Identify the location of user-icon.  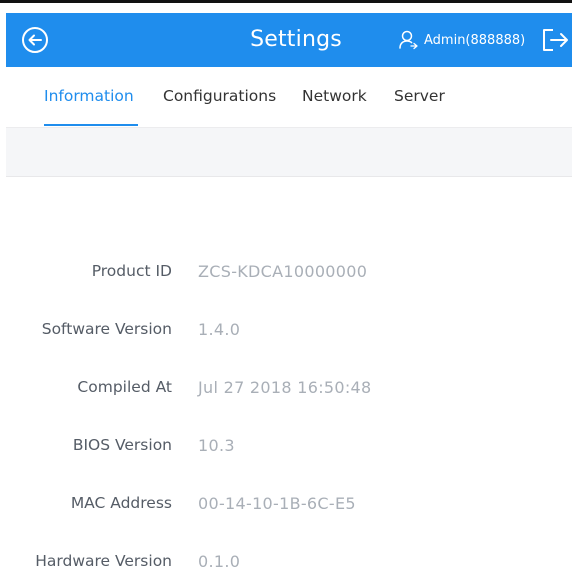
(408, 40).